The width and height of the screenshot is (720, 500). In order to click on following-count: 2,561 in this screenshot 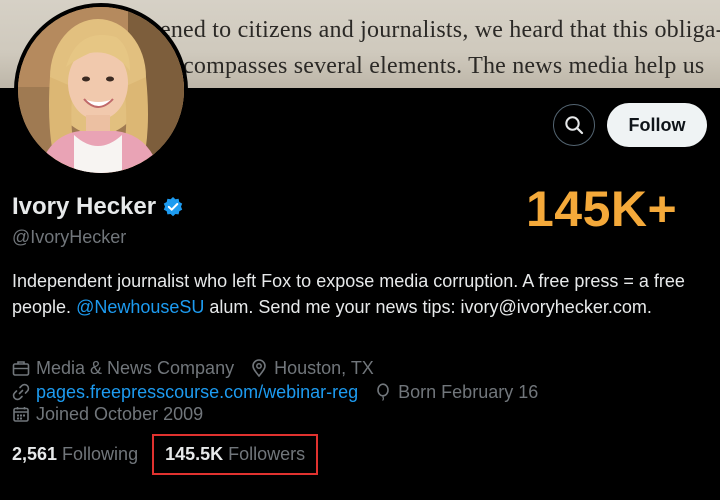, I will do `click(35, 453)`.